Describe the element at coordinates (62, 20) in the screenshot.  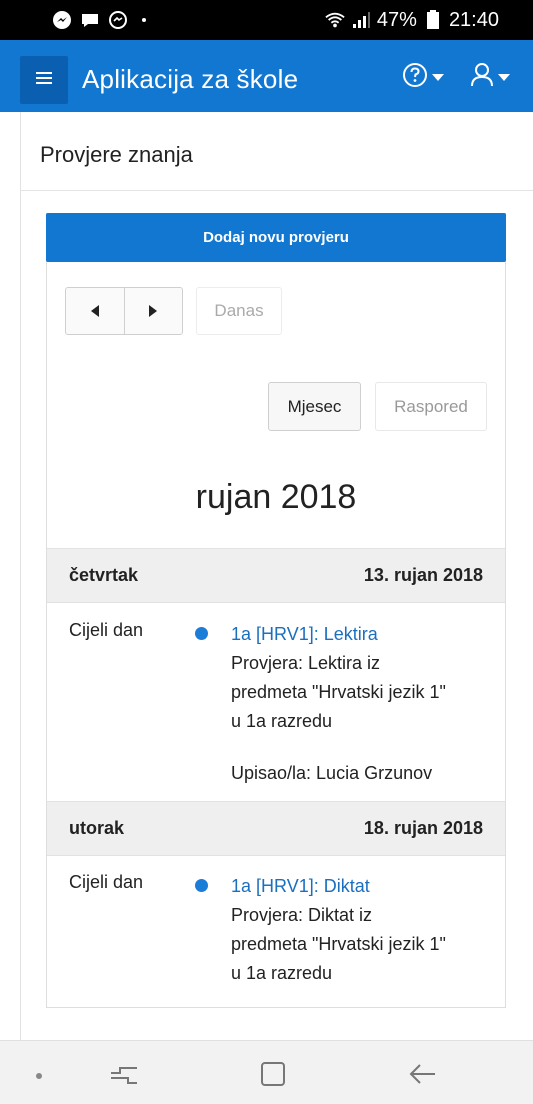
I see `messenger-icon` at that location.